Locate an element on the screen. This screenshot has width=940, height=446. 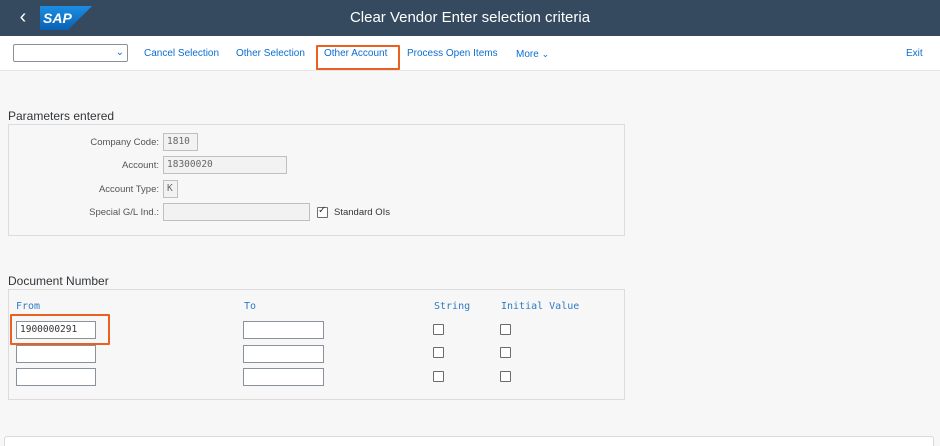
sap-logo: SAP is located at coordinates (66, 18).